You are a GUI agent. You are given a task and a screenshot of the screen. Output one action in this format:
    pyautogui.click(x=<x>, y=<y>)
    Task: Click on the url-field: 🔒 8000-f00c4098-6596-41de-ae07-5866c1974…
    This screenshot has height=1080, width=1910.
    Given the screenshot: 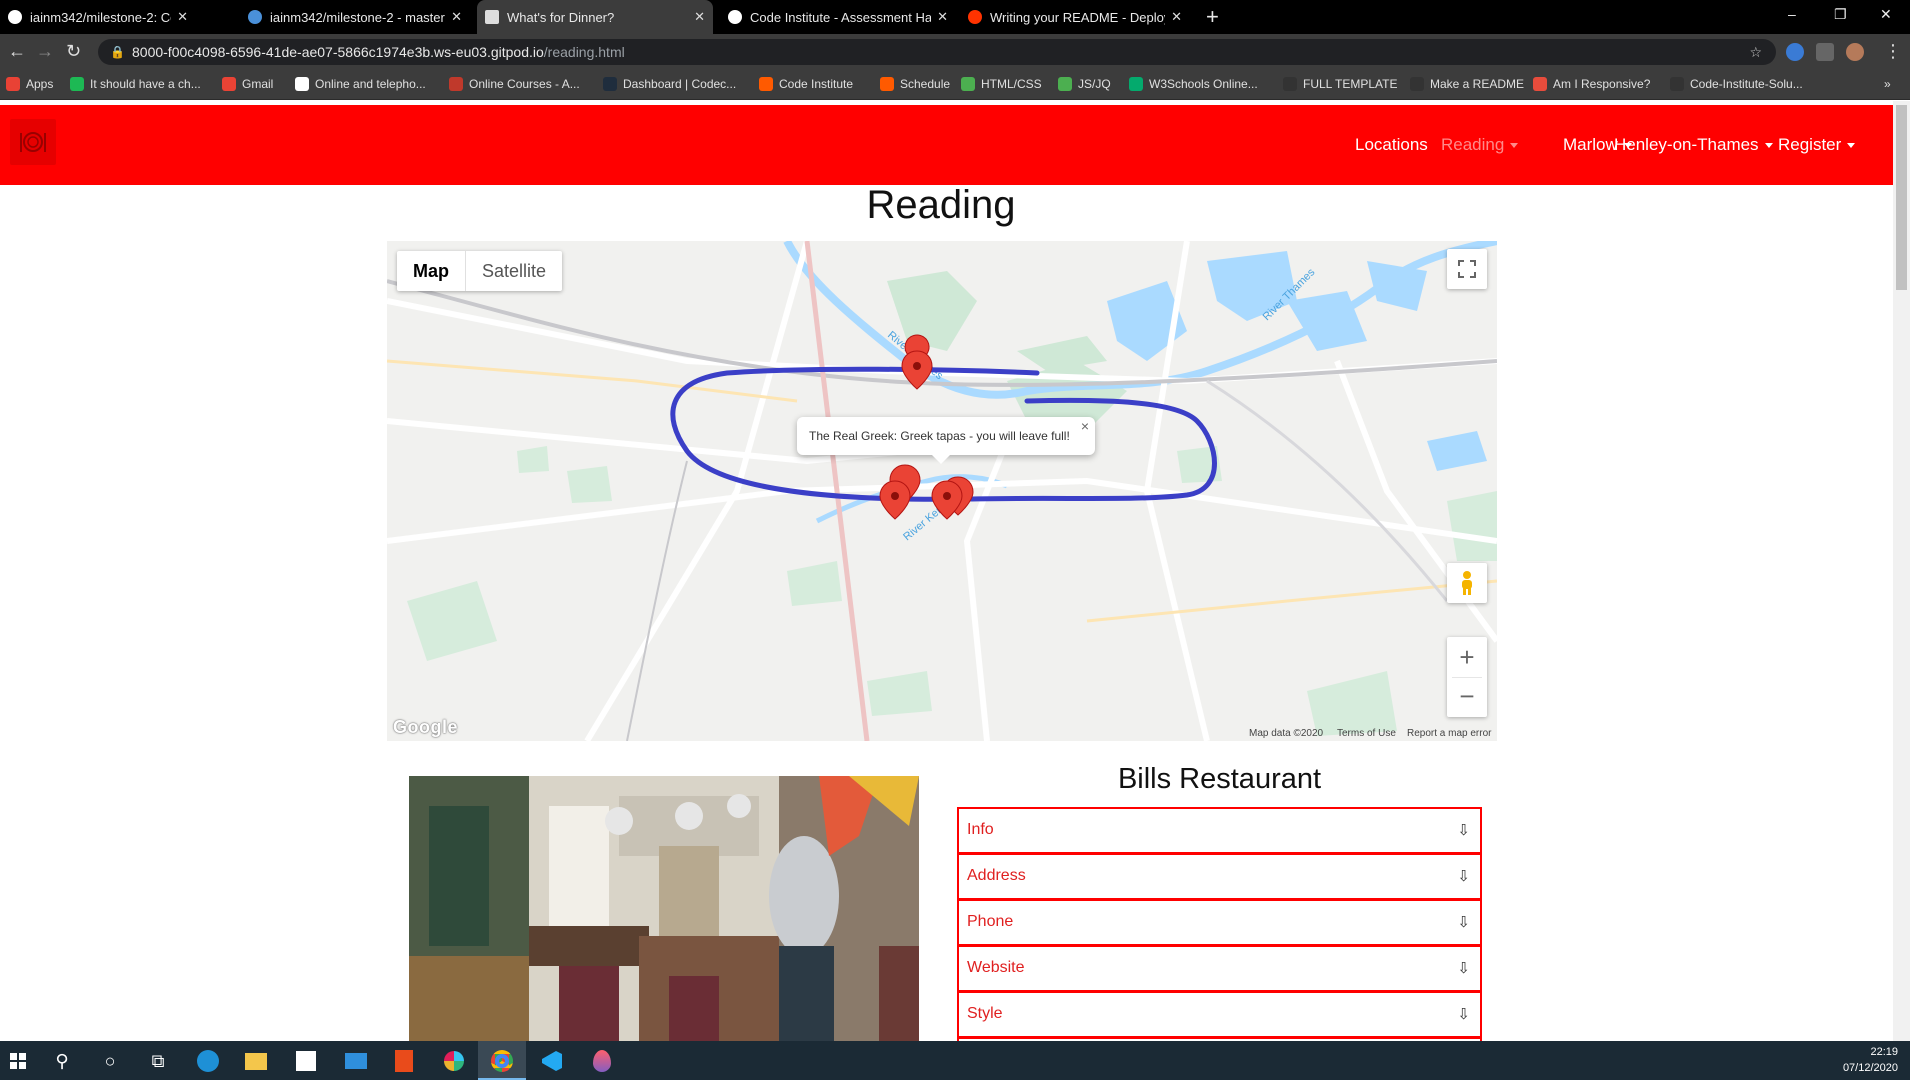 What is the action you would take?
    pyautogui.click(x=937, y=52)
    